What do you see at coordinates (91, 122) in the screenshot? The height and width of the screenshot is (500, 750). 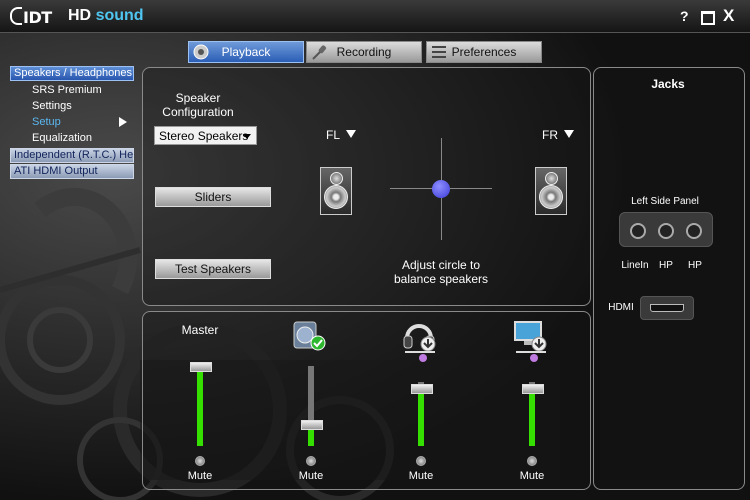 I see `sidebar-item-setup: Setup` at bounding box center [91, 122].